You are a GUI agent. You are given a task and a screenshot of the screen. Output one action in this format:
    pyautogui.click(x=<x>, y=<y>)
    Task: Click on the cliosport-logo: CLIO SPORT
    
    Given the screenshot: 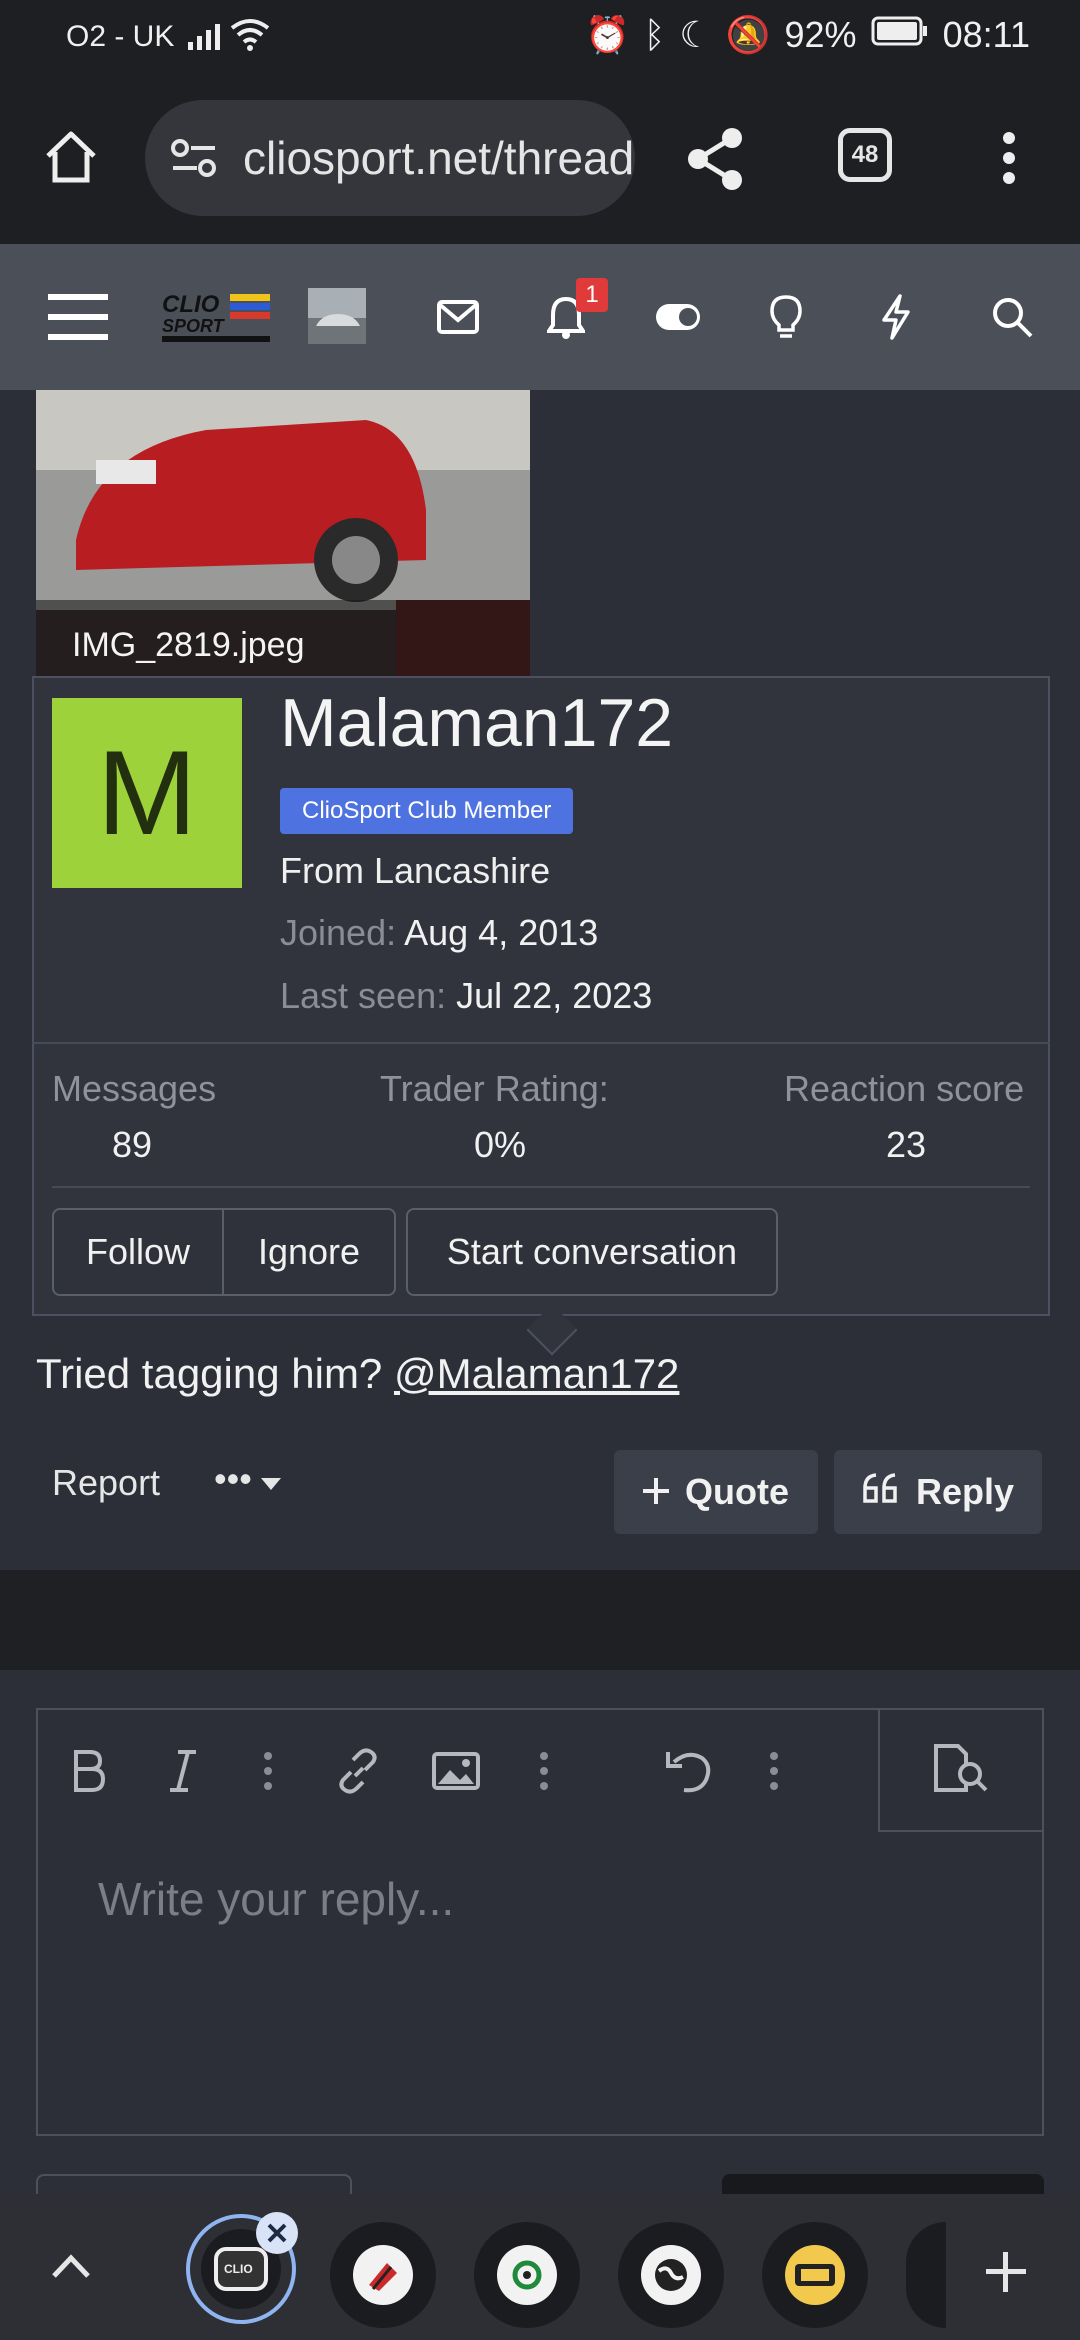 What is the action you would take?
    pyautogui.click(x=217, y=316)
    